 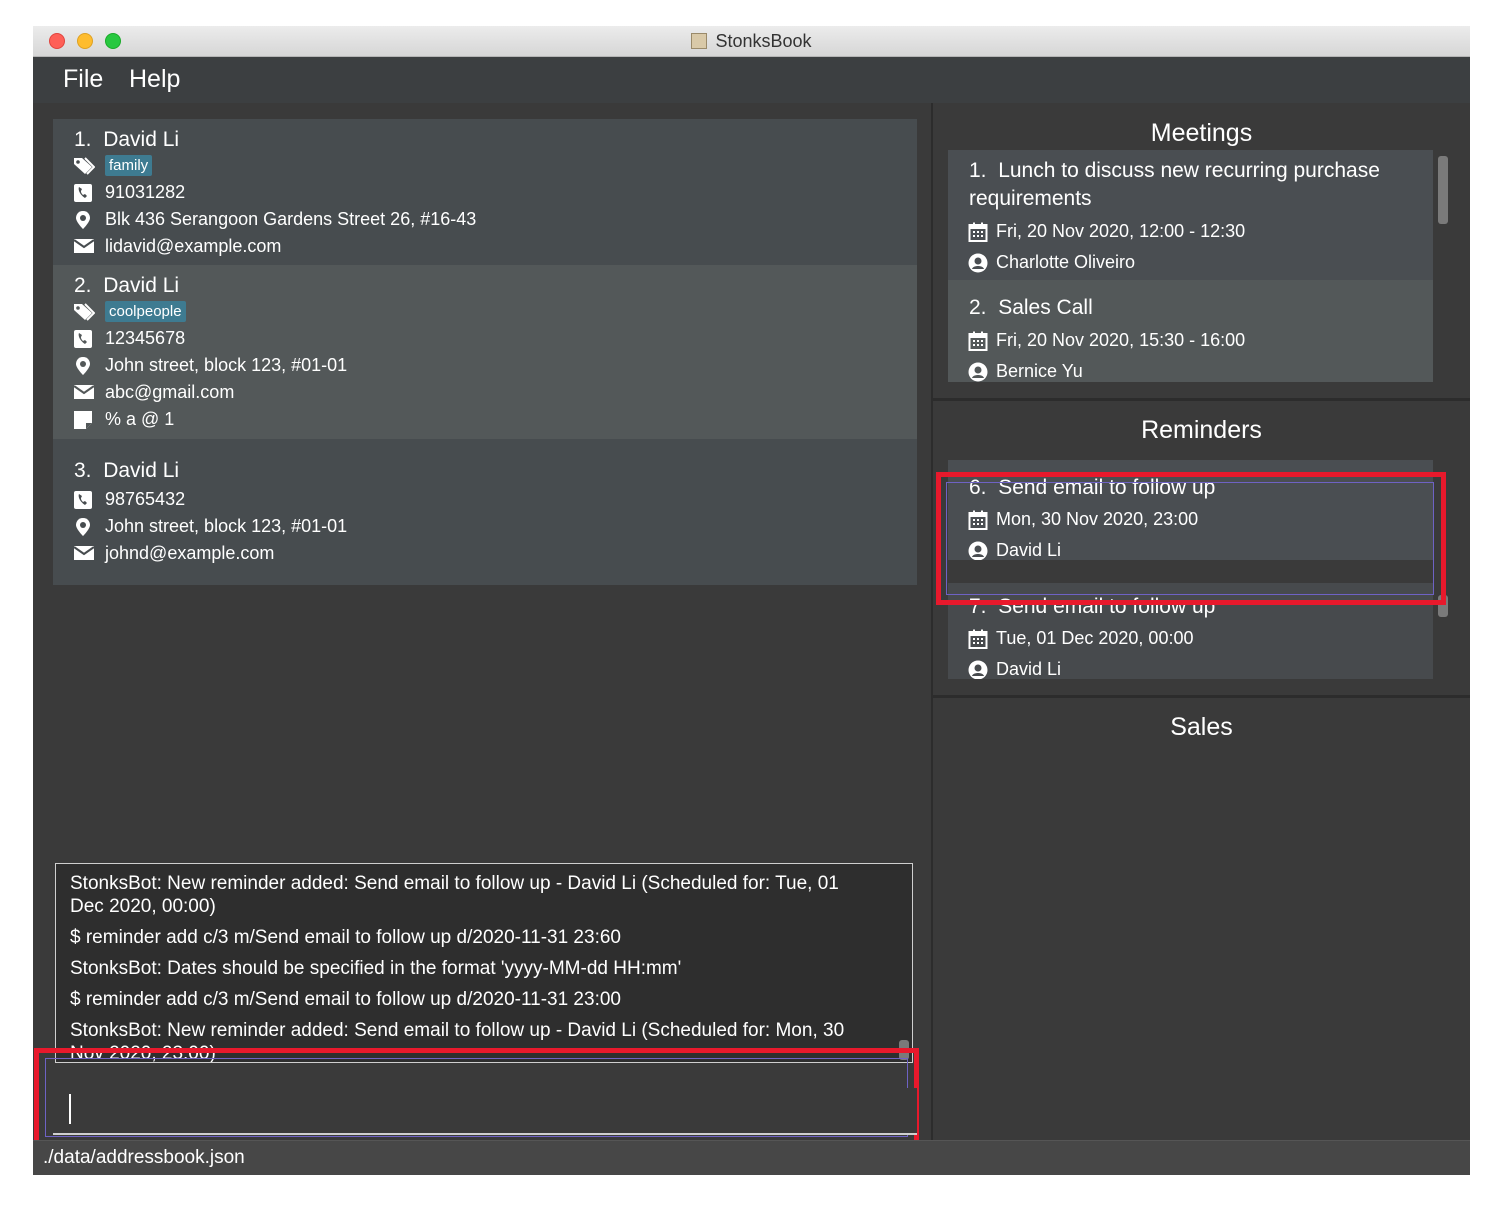 I want to click on title-bar: StonksBook, so click(x=751, y=41).